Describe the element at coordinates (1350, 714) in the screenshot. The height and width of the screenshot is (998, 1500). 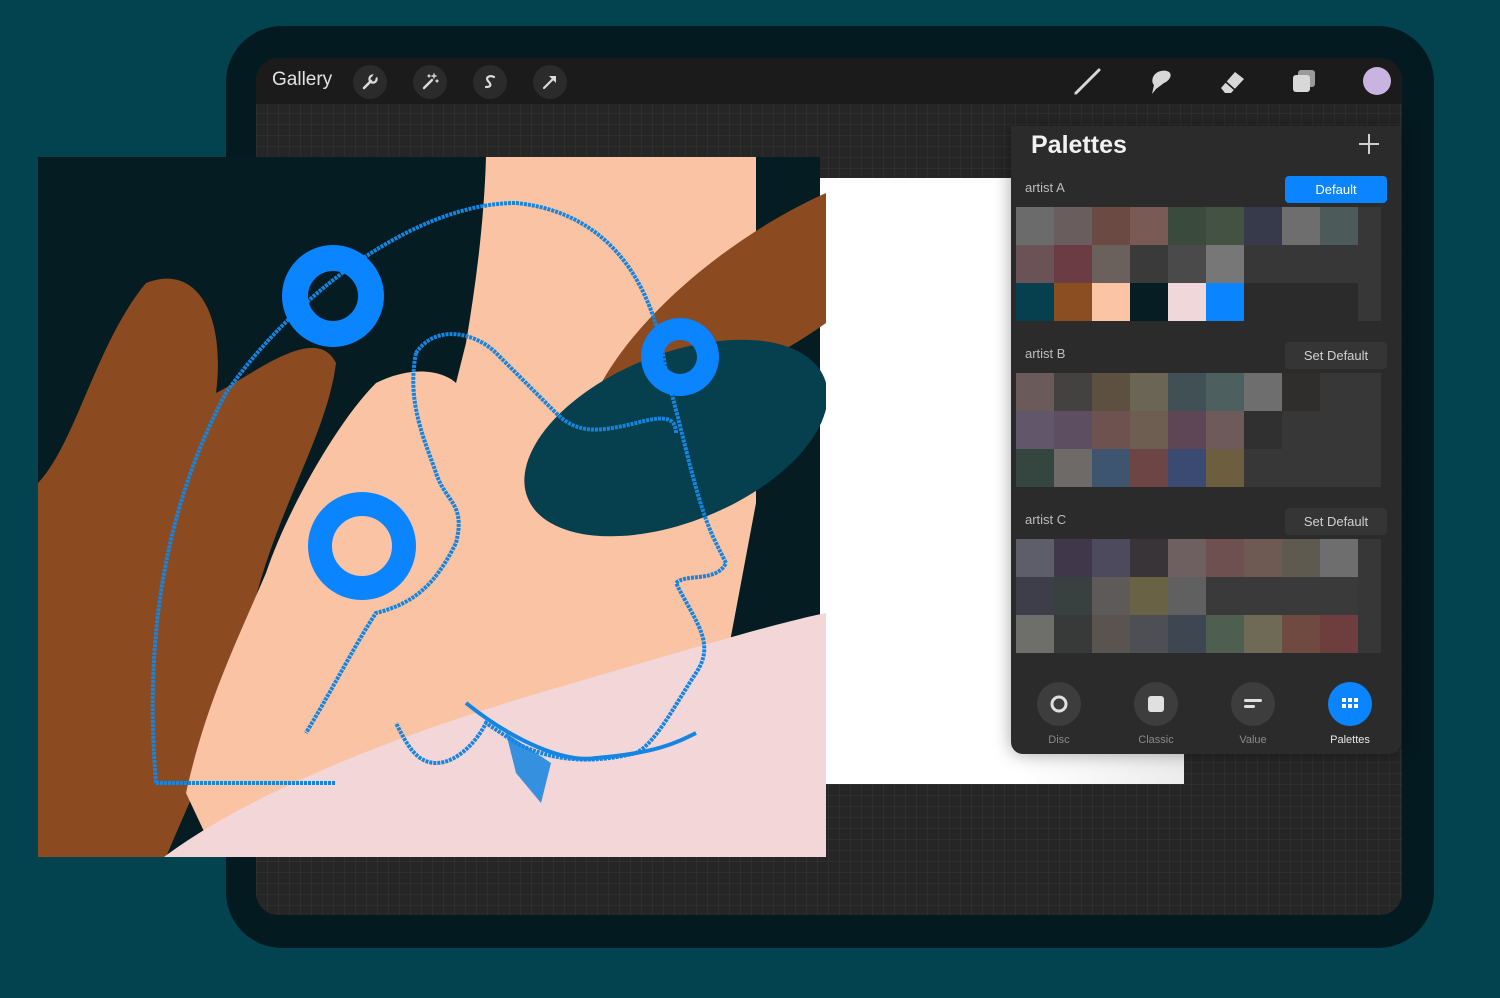
I see `tab-palettes: Palettes` at that location.